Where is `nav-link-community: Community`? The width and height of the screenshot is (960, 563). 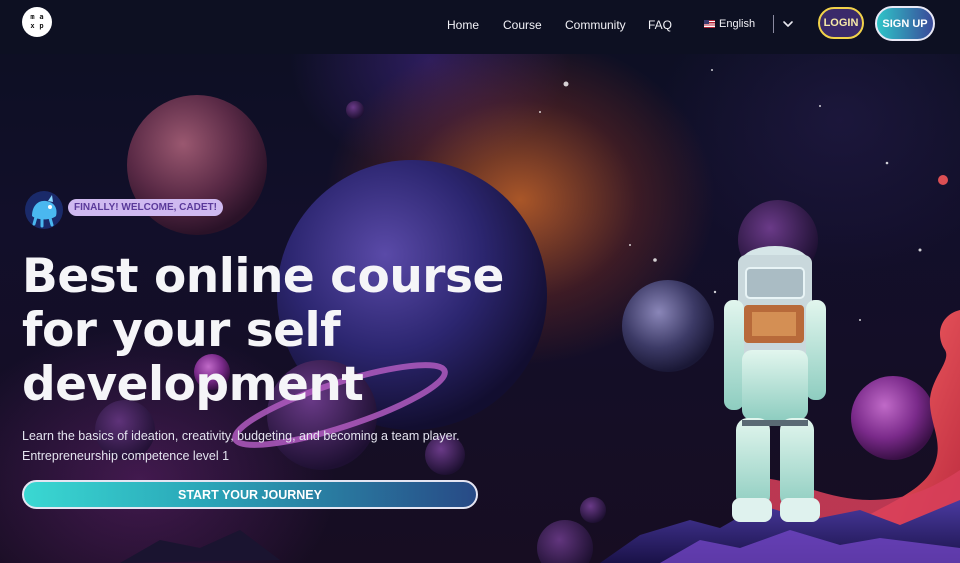 nav-link-community: Community is located at coordinates (595, 25).